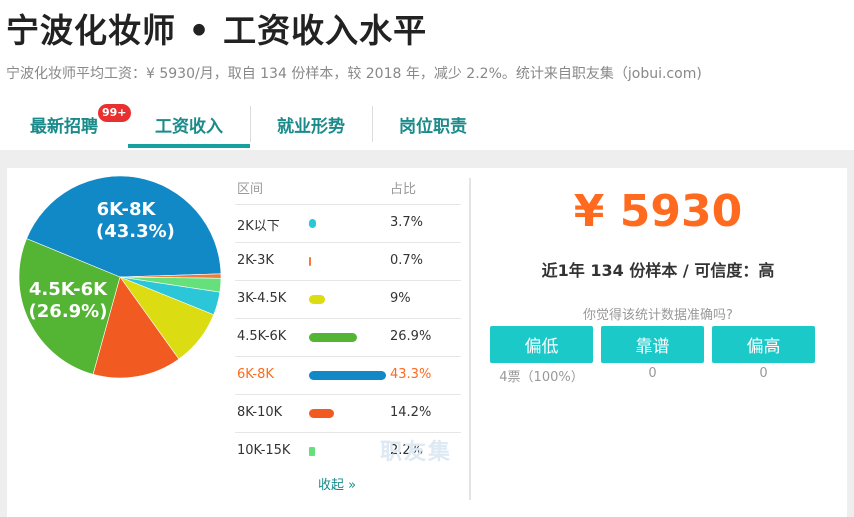 The height and width of the screenshot is (517, 854). Describe the element at coordinates (658, 270) in the screenshot. I see `sample-info: 近1年 134 份样本 / 可信度：高` at that location.